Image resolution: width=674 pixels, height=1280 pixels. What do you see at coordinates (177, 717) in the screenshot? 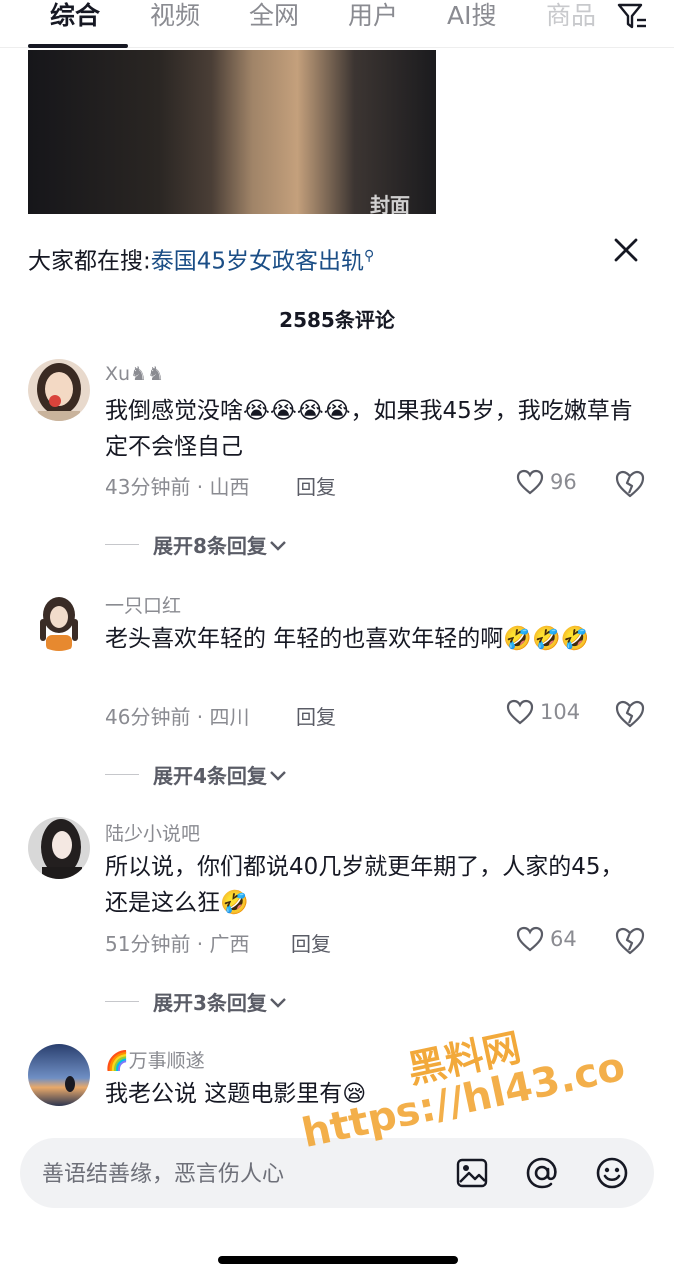
I see `comment-meta: 46分钟前 · 四川` at bounding box center [177, 717].